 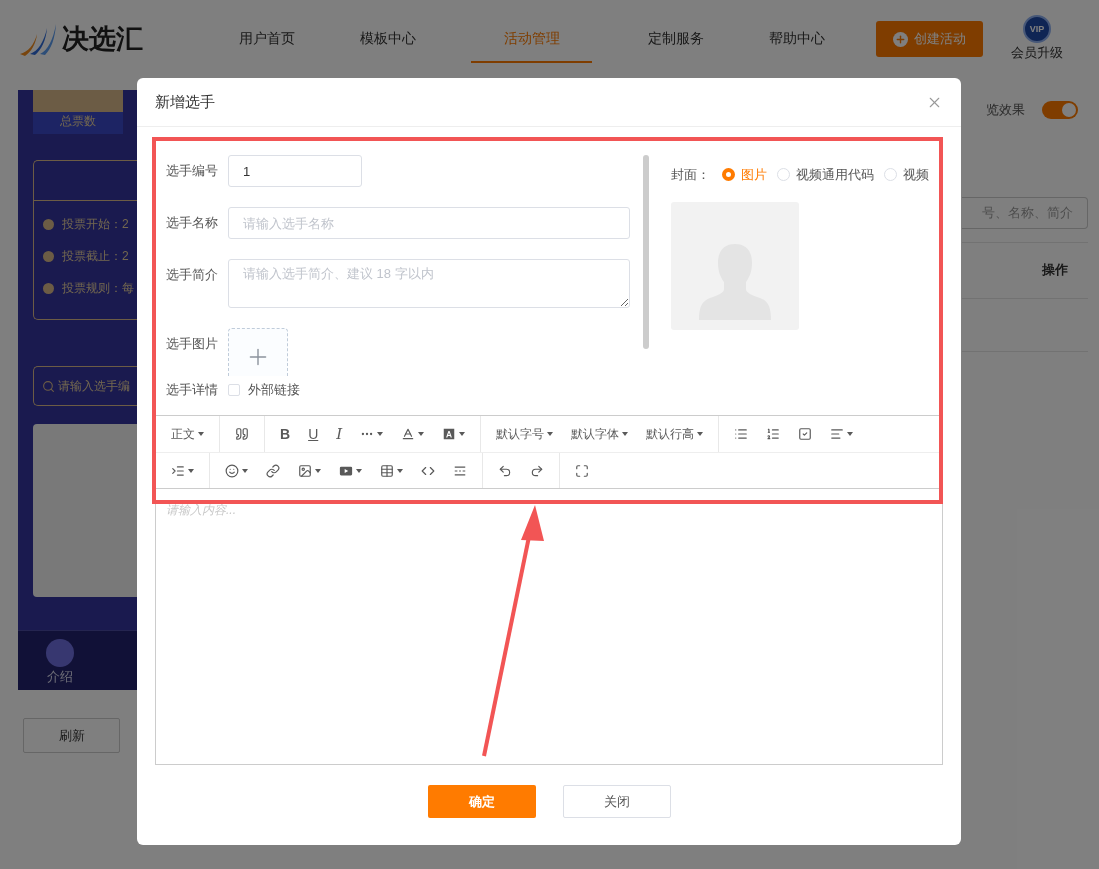 What do you see at coordinates (525, 434) in the screenshot?
I see `toolbar-dropdown: 默认字号` at bounding box center [525, 434].